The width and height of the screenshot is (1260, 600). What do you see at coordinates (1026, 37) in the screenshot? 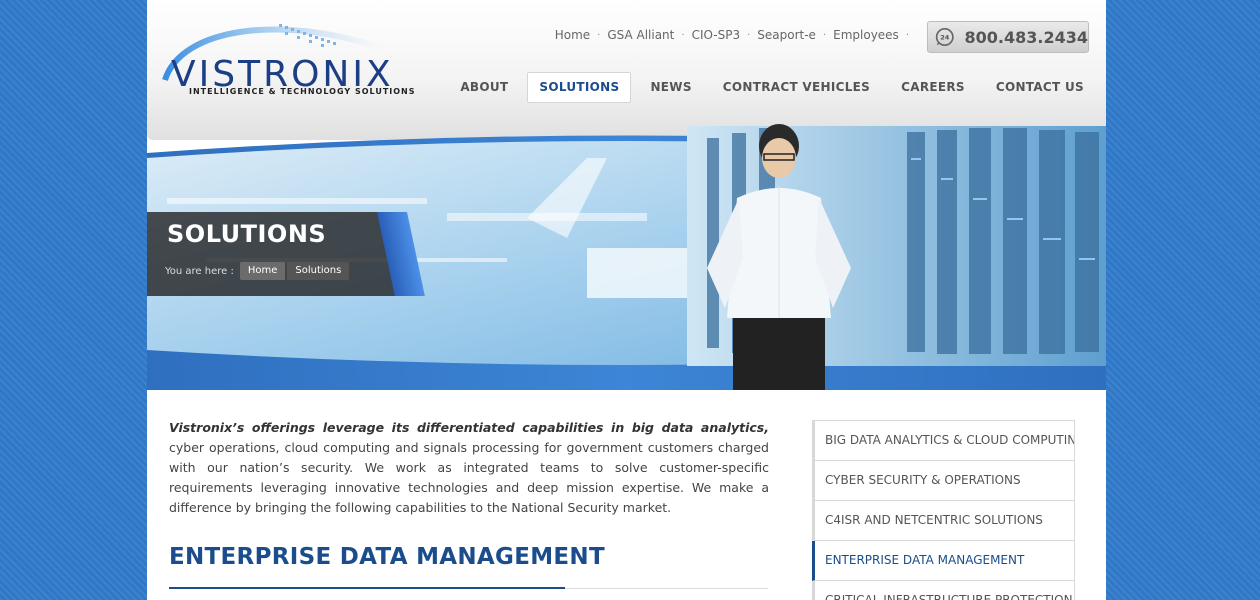
I see `phone-number: 800.483.2434` at bounding box center [1026, 37].